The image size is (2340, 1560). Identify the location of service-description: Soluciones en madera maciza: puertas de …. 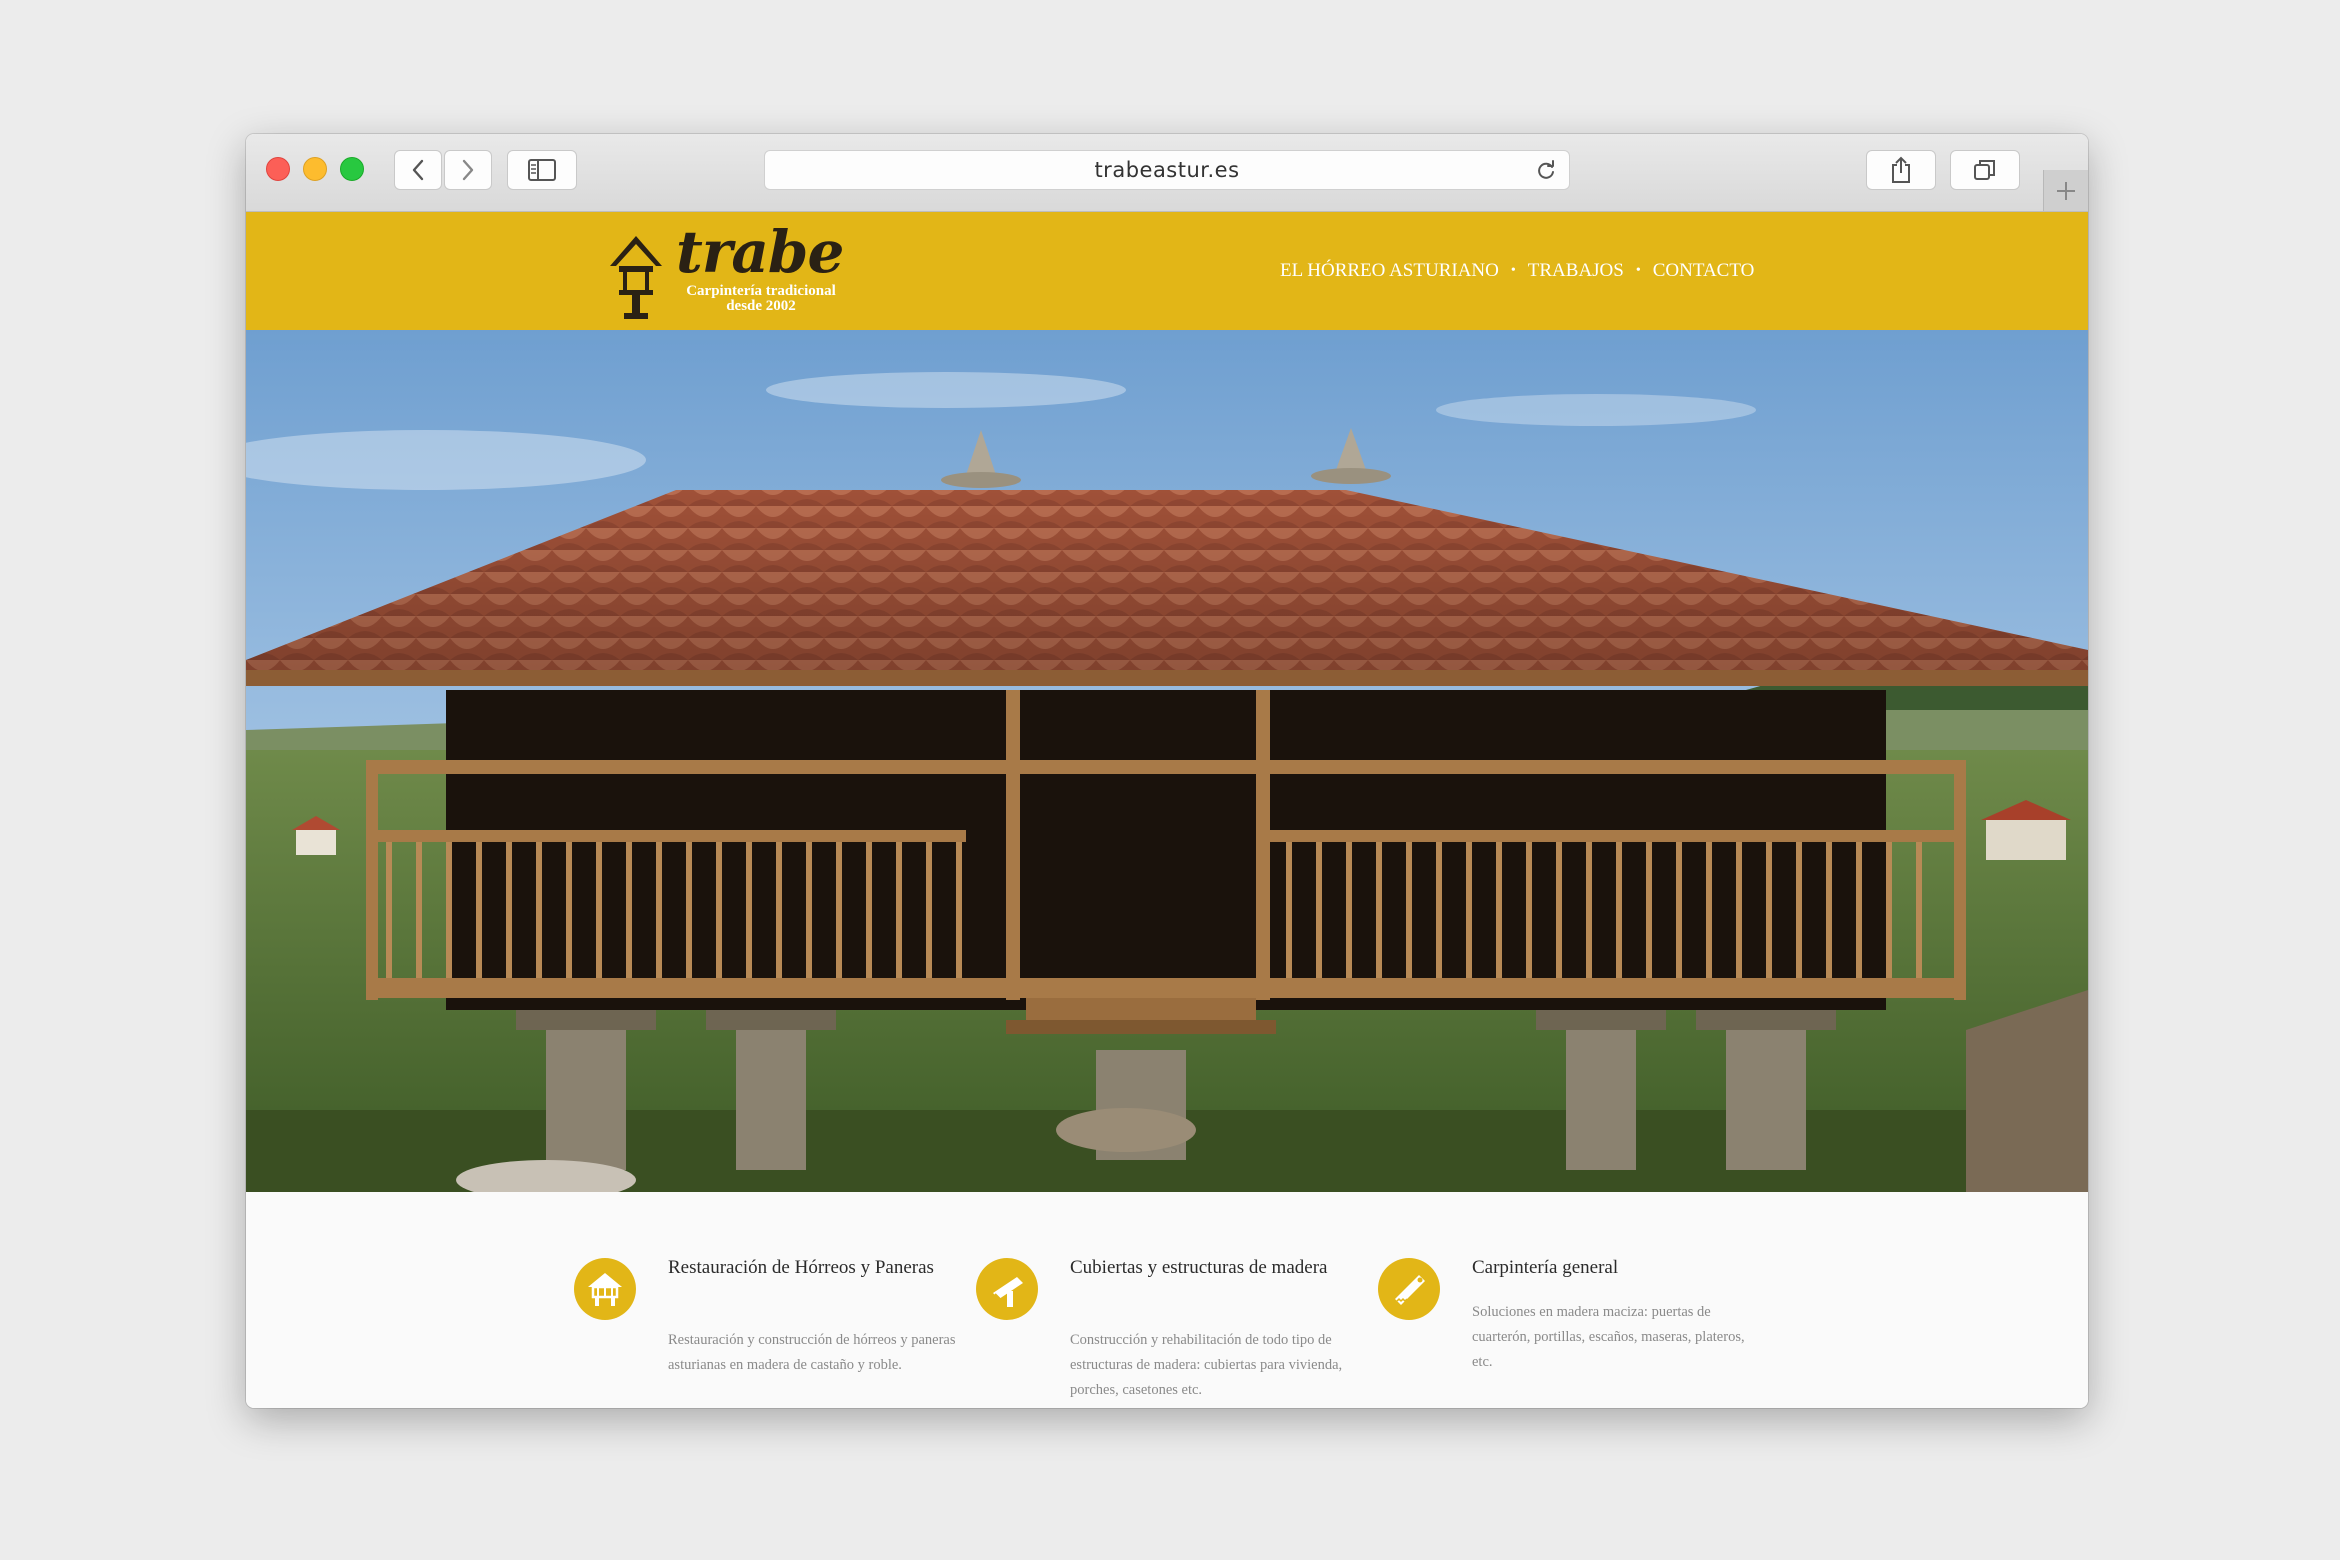
(1608, 1337).